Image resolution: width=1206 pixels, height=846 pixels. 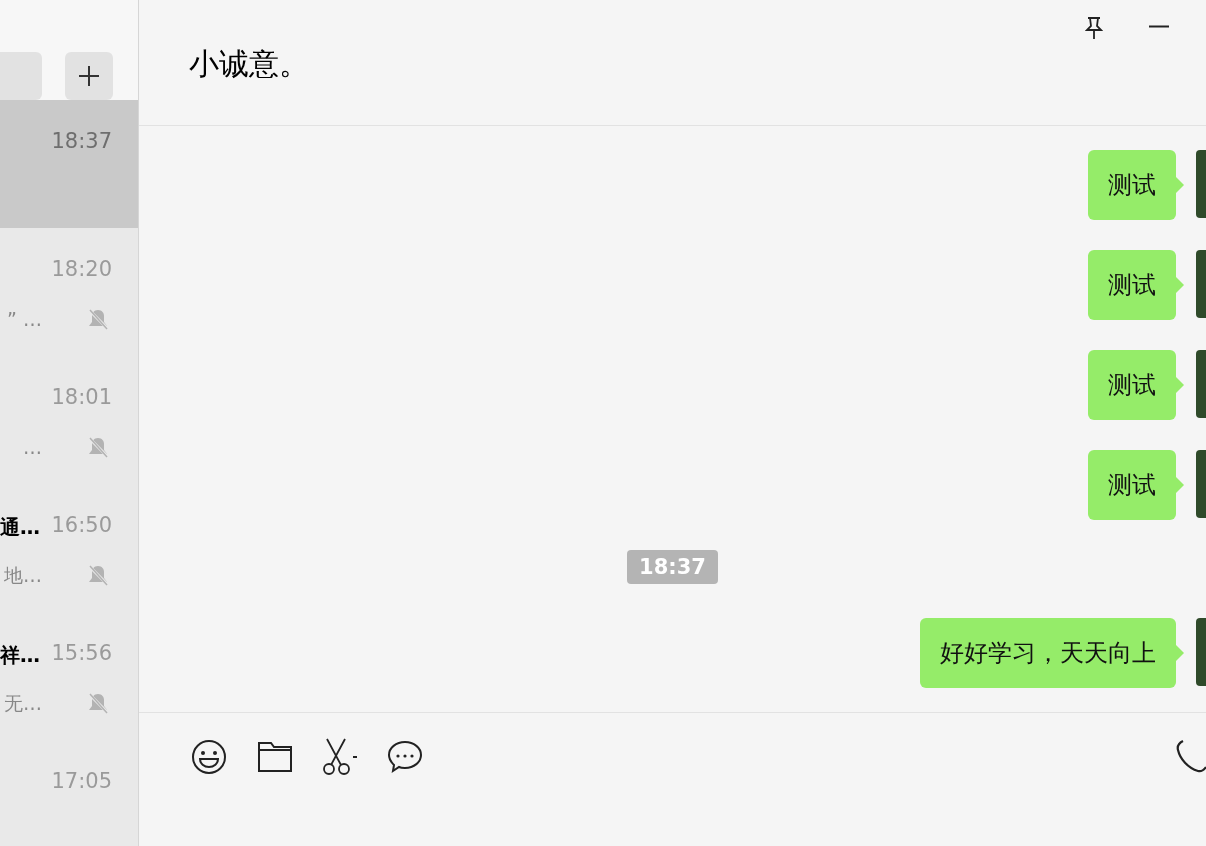 I want to click on chat-bubble-icon, so click(x=405, y=757).